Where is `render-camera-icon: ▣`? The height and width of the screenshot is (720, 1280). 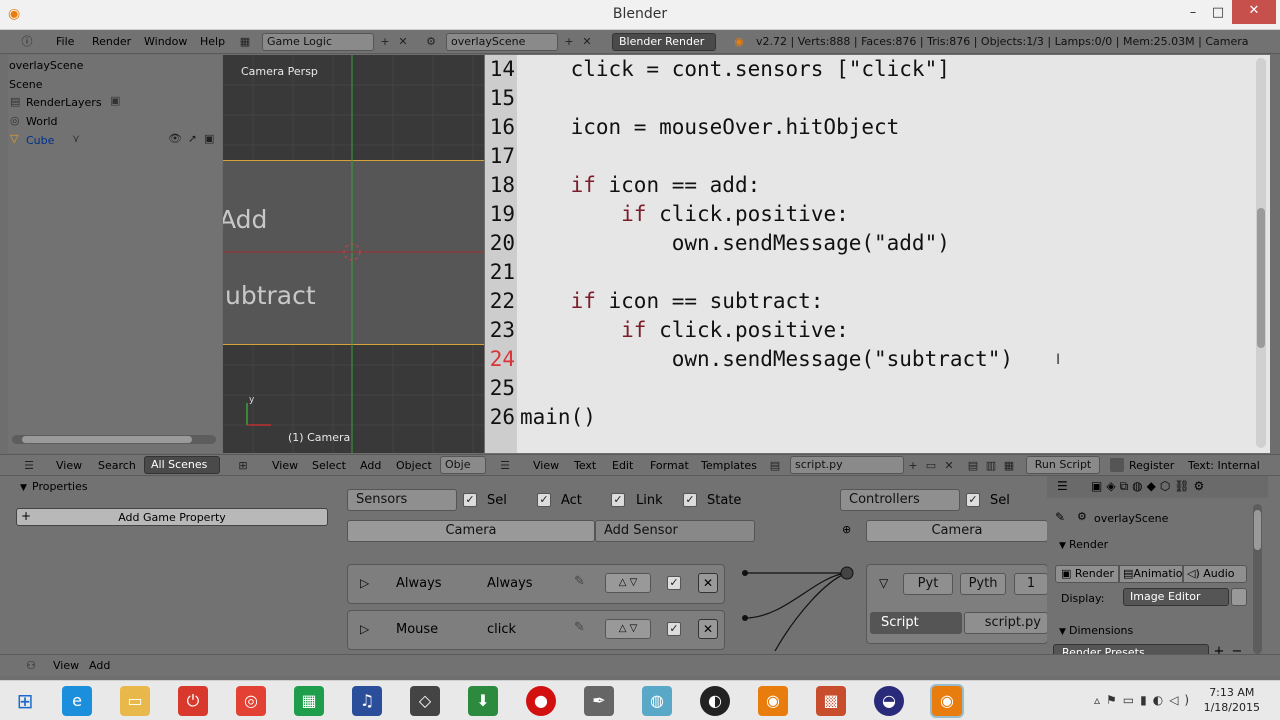
render-camera-icon: ▣ is located at coordinates (209, 138).